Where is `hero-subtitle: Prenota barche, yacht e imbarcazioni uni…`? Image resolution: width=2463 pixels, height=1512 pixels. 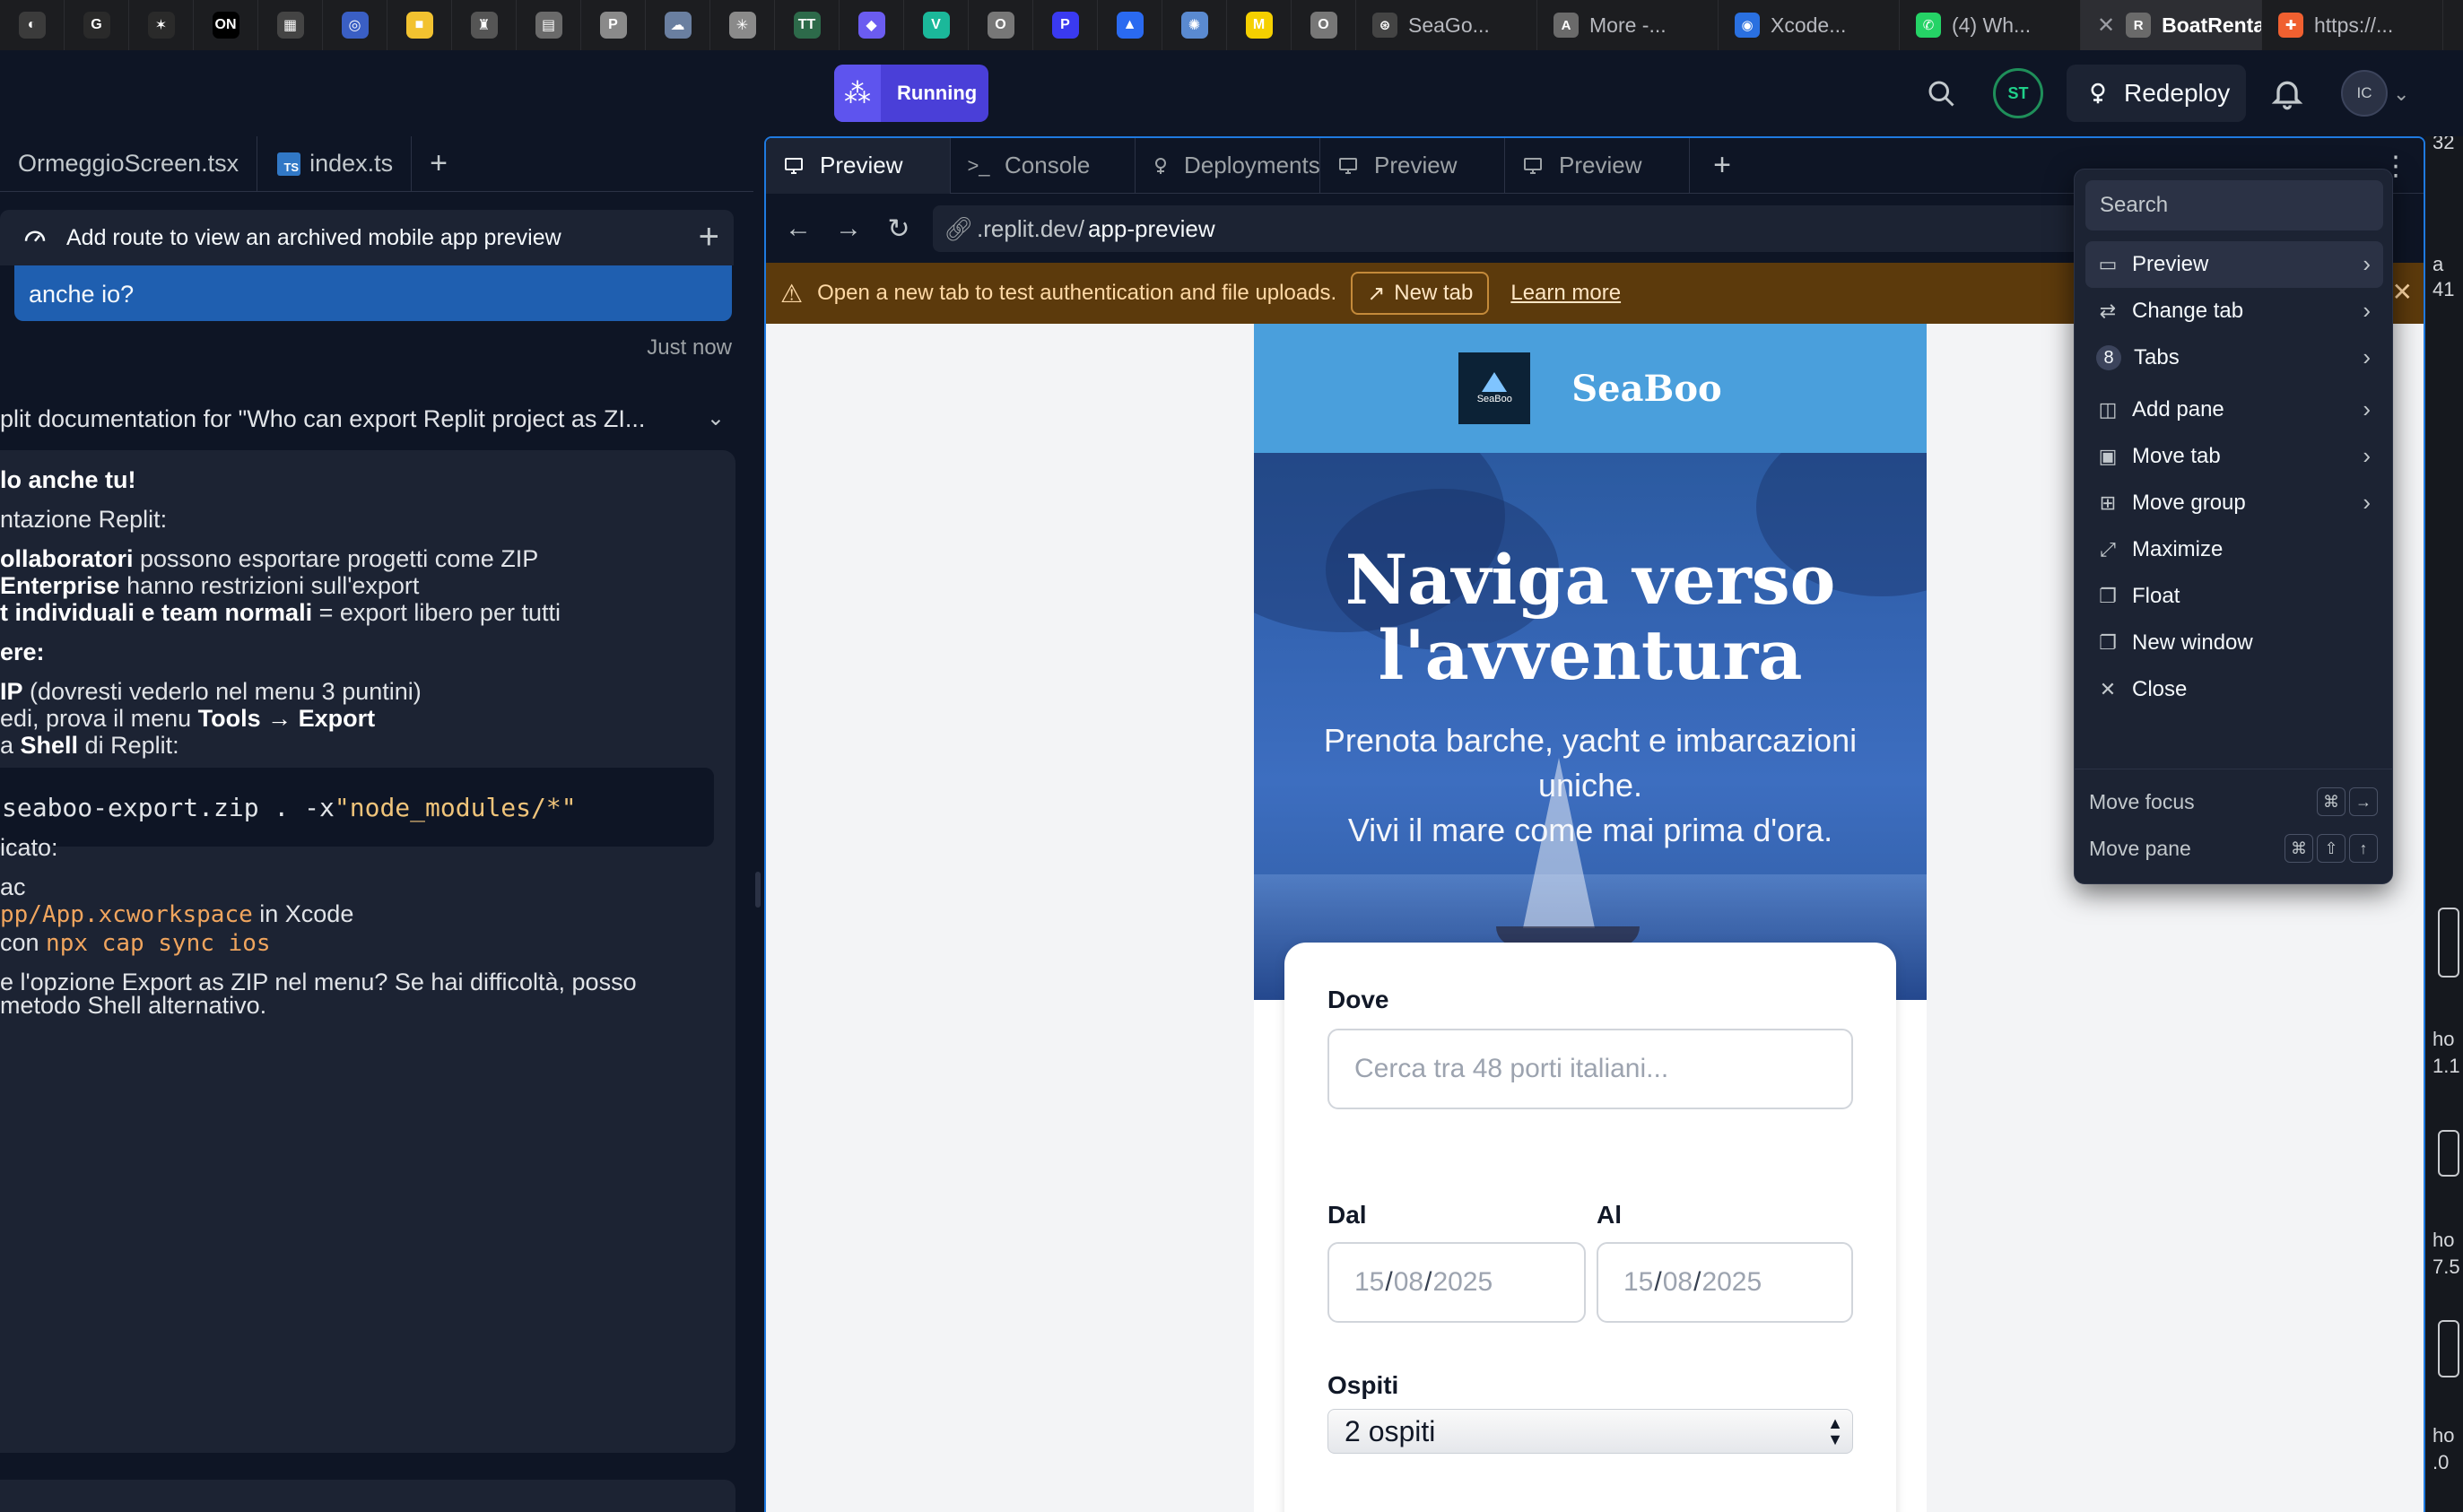
hero-subtitle: Prenota barche, yacht e imbarcazioni uni… is located at coordinates (1590, 785).